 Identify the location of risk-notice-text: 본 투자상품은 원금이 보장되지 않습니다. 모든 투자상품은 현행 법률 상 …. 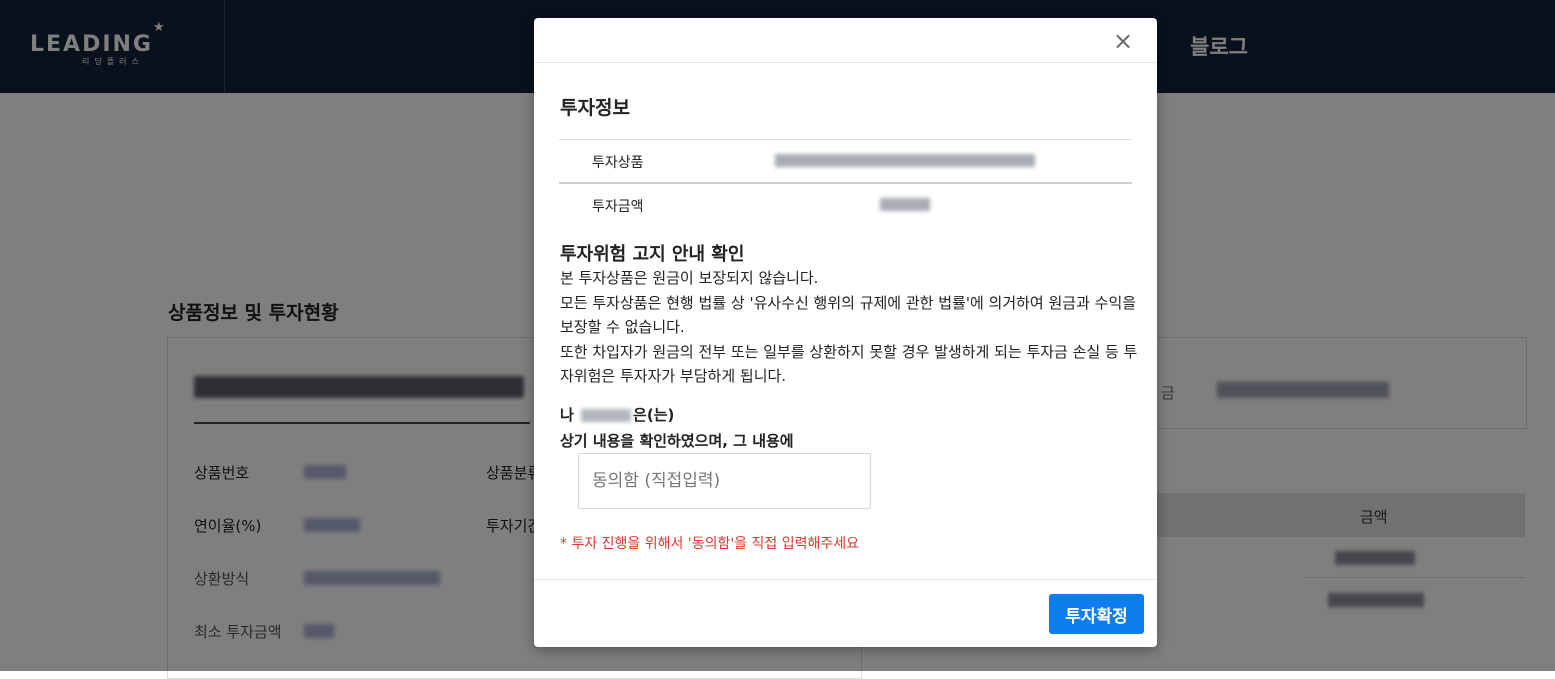
(850, 327).